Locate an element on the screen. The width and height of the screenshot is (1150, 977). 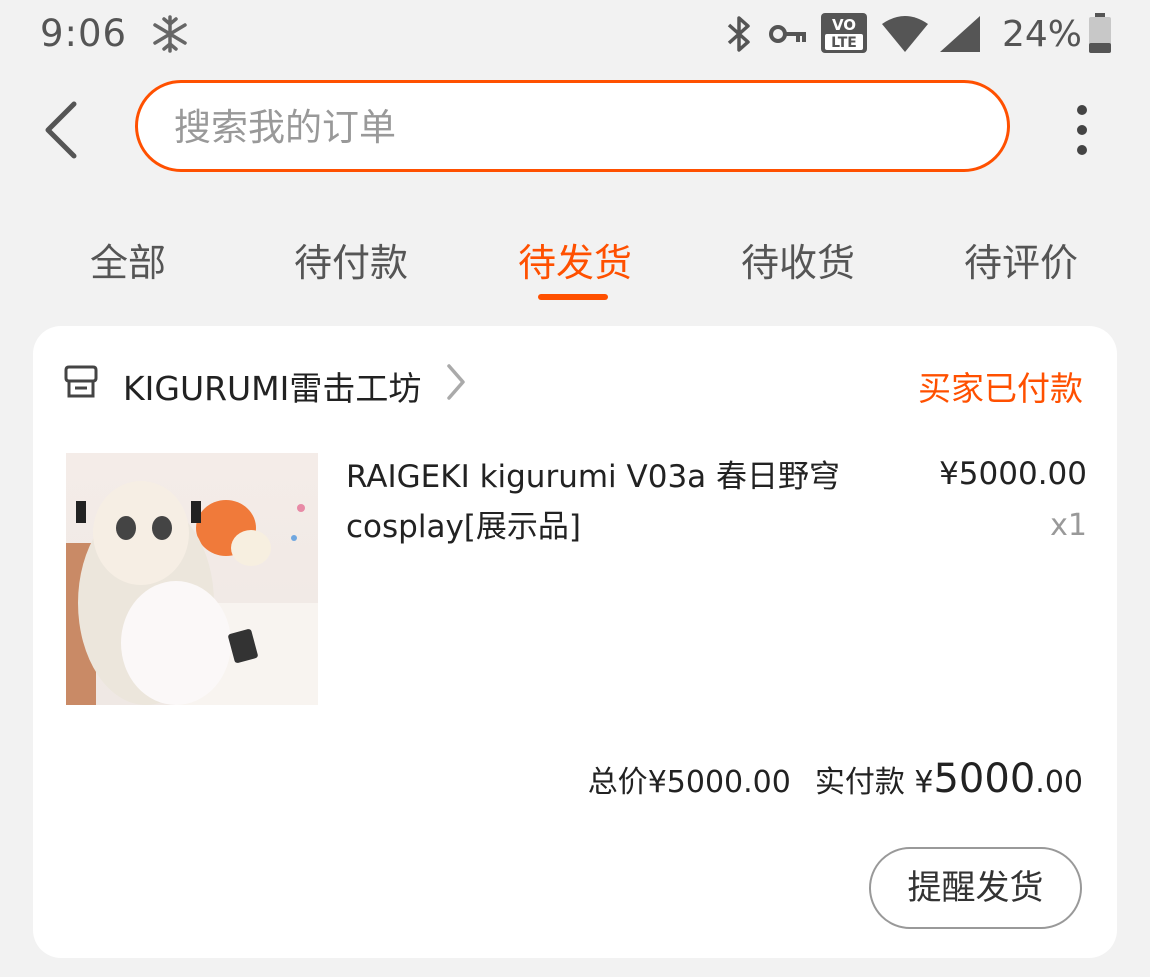
product-thumbnail is located at coordinates (192, 579).